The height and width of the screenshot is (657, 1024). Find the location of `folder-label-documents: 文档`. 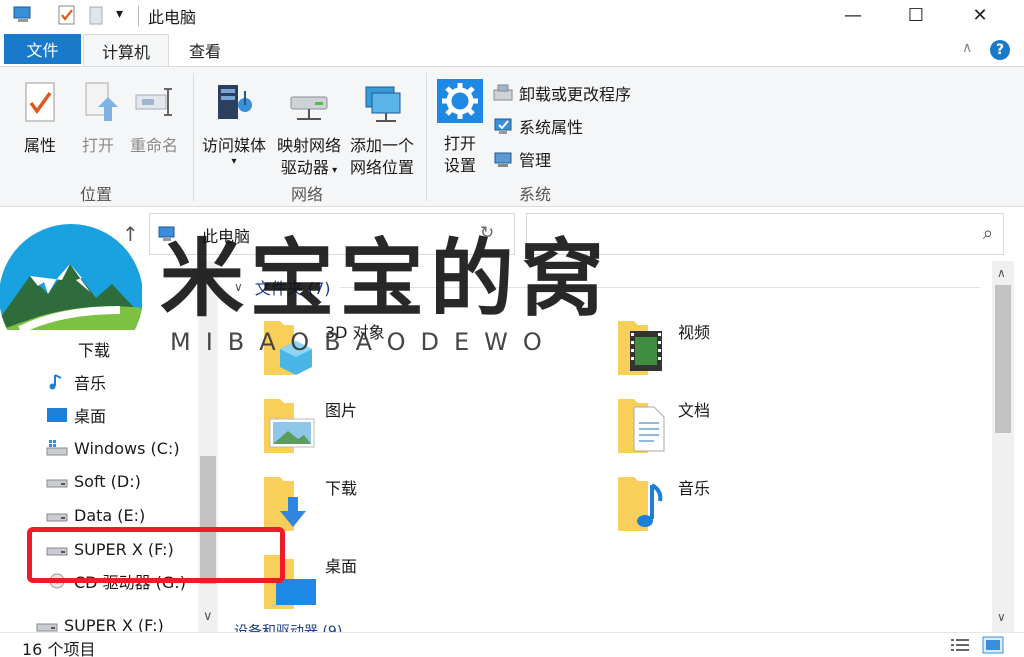

folder-label-documents: 文档 is located at coordinates (694, 409).